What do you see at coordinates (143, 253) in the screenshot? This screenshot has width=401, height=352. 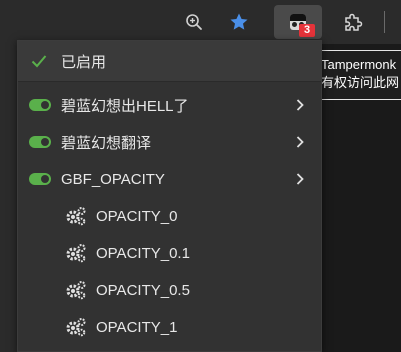 I see `menu-command-label: OPACITY_0.1` at bounding box center [143, 253].